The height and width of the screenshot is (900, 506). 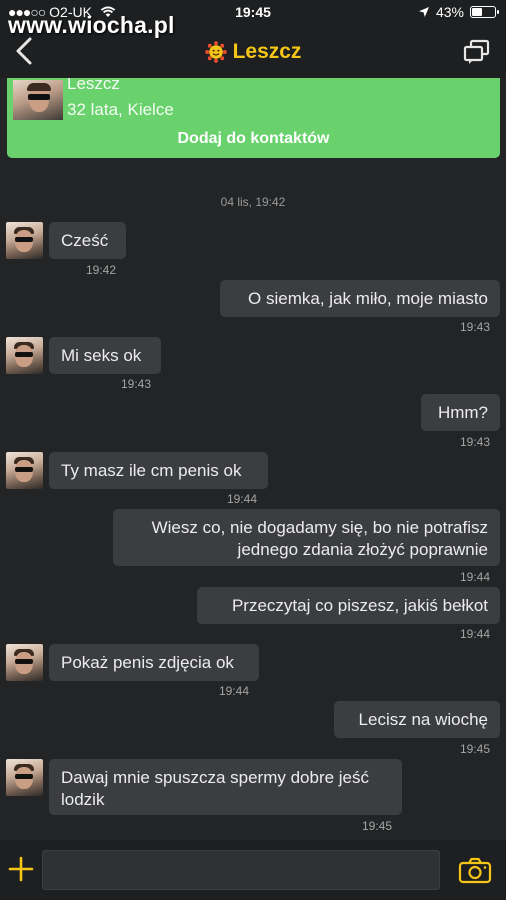 I want to click on message-text: Cześć, so click(x=85, y=240).